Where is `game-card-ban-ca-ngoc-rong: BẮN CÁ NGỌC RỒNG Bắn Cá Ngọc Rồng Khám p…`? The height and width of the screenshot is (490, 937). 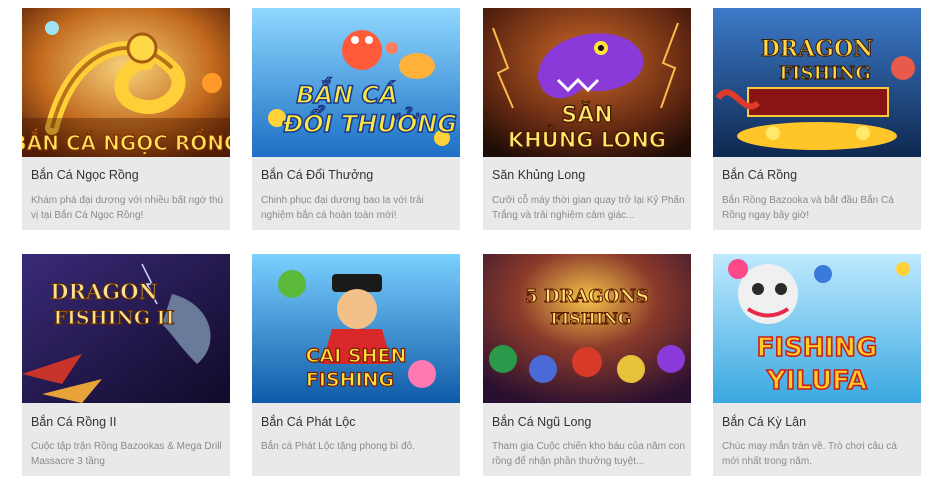 game-card-ban-ca-ngoc-rong: BẮN CÁ NGỌC RỒNG Bắn Cá Ngọc Rồng Khám p… is located at coordinates (126, 119).